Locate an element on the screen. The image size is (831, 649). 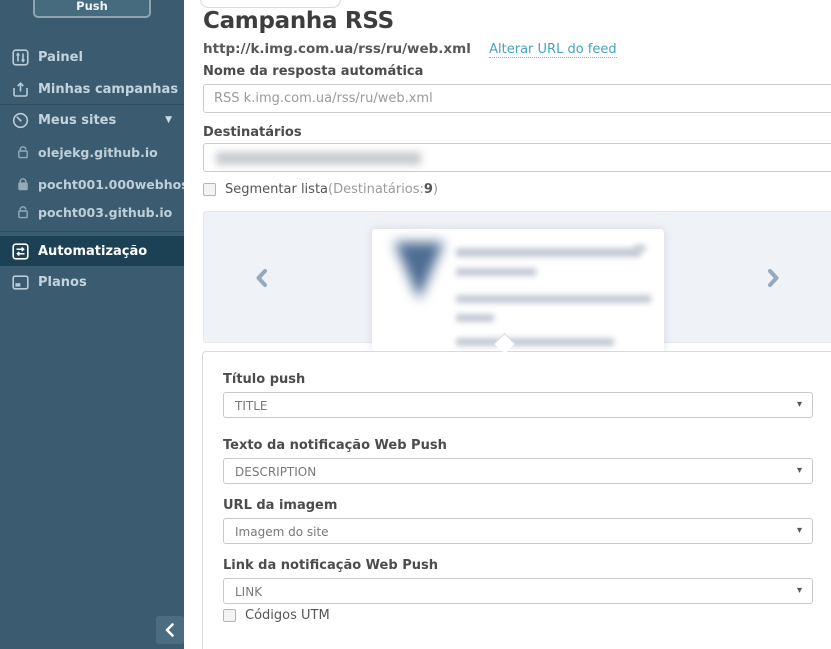
push-link-label: Link da notificação Web Push is located at coordinates (330, 565).